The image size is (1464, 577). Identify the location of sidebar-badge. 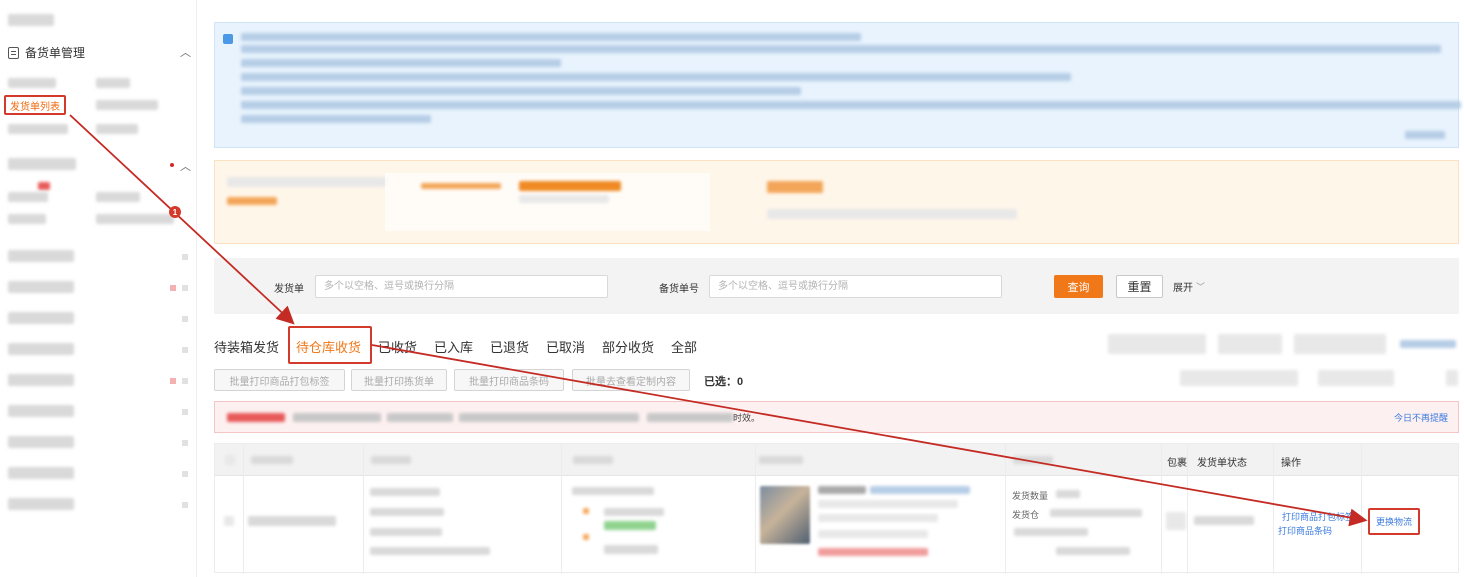
(44, 186).